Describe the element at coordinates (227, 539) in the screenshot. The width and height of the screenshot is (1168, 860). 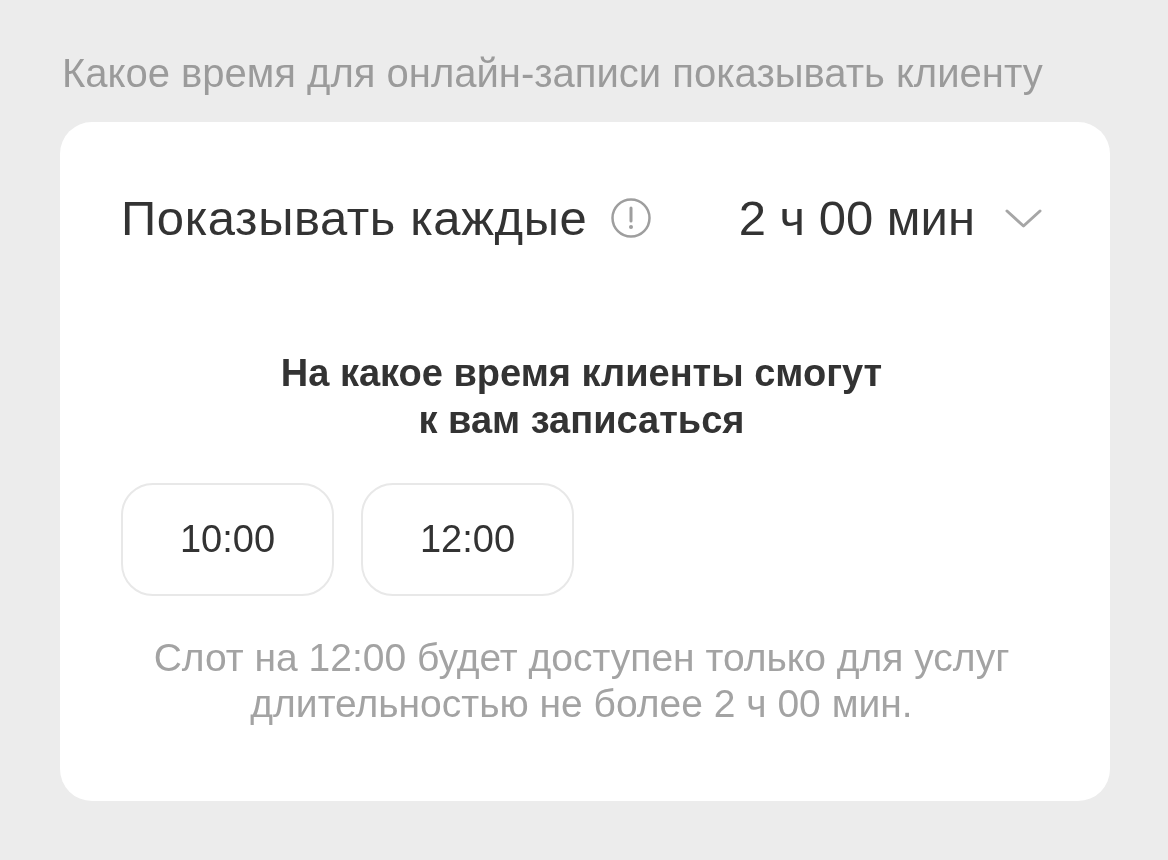
I see `time-slot-button: 10:00` at that location.